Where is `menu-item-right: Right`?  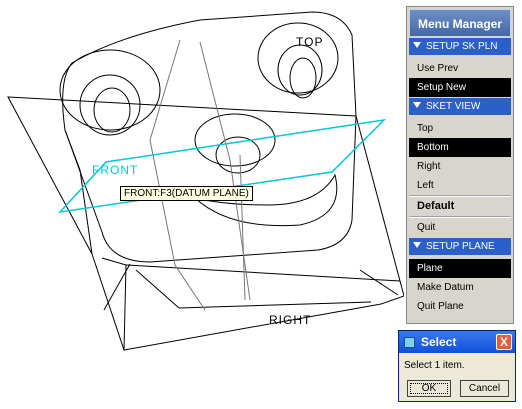 menu-item-right: Right is located at coordinates (460, 166).